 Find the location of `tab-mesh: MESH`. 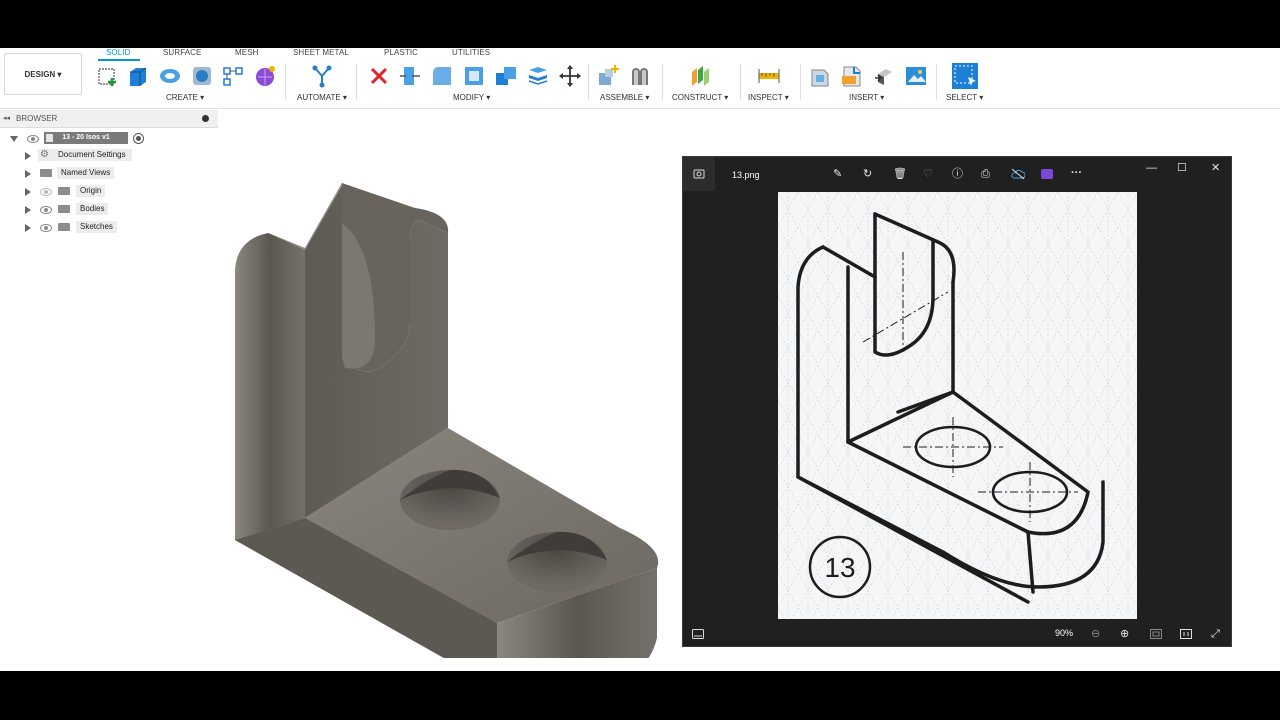

tab-mesh: MESH is located at coordinates (247, 52).